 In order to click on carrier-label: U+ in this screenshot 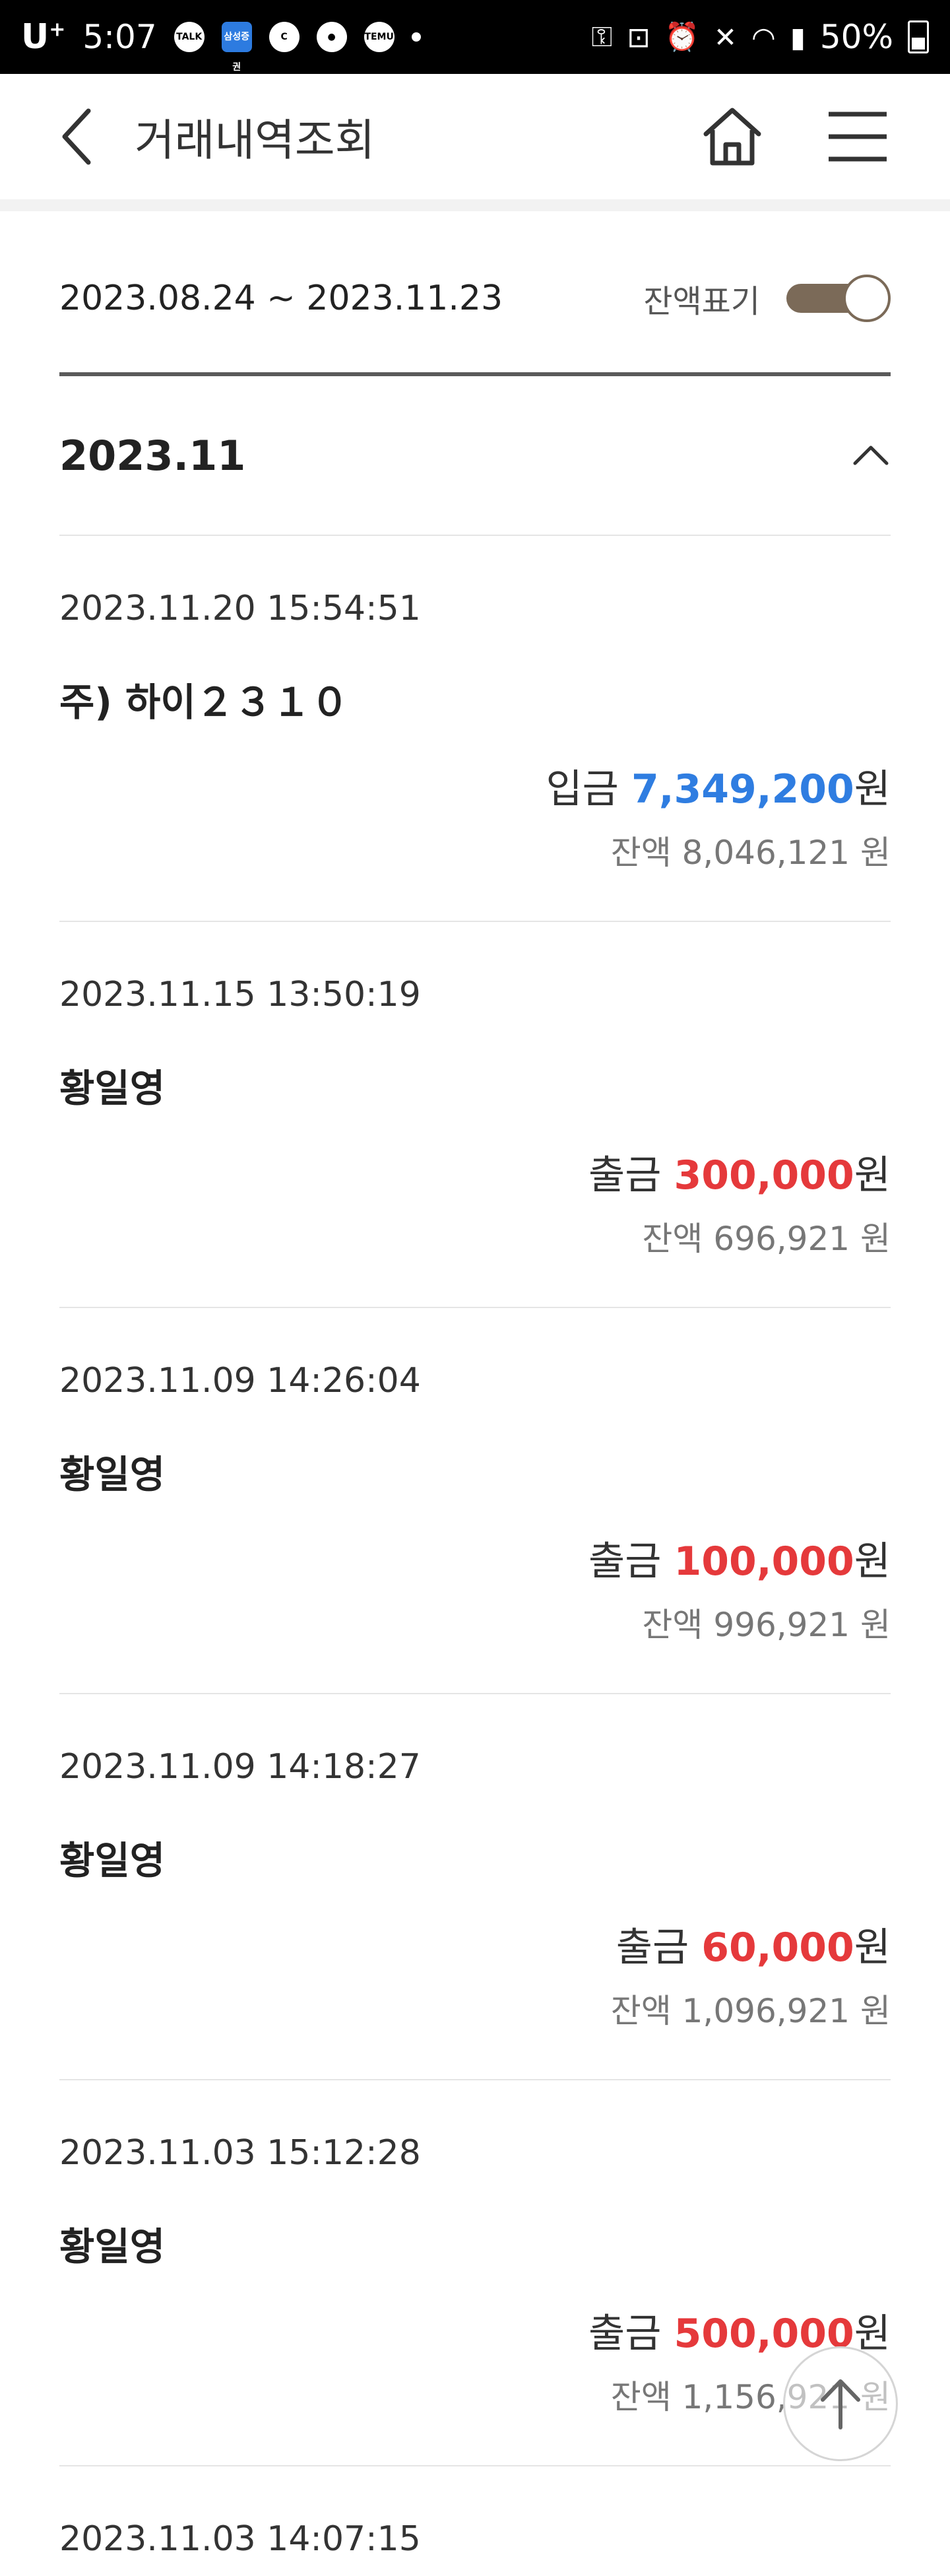, I will do `click(43, 37)`.